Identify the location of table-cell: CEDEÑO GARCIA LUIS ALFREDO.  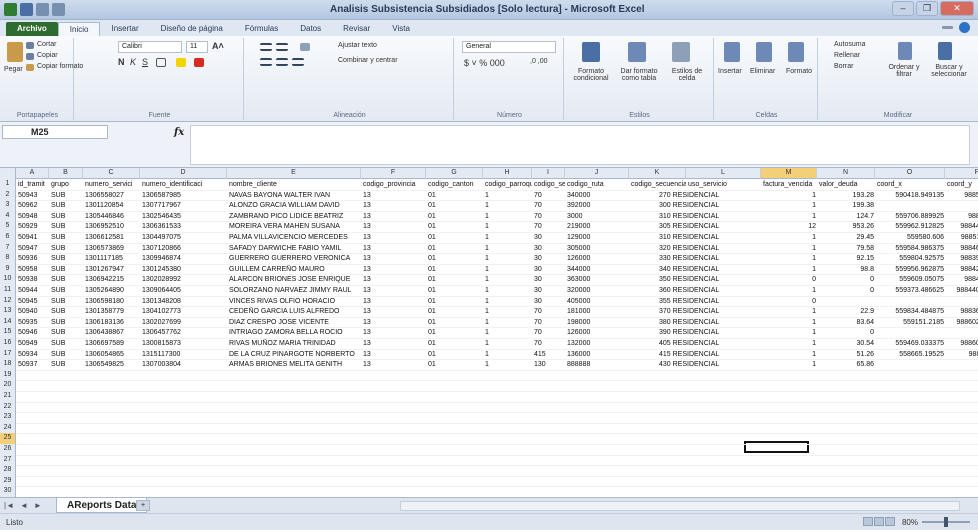
(294, 311).